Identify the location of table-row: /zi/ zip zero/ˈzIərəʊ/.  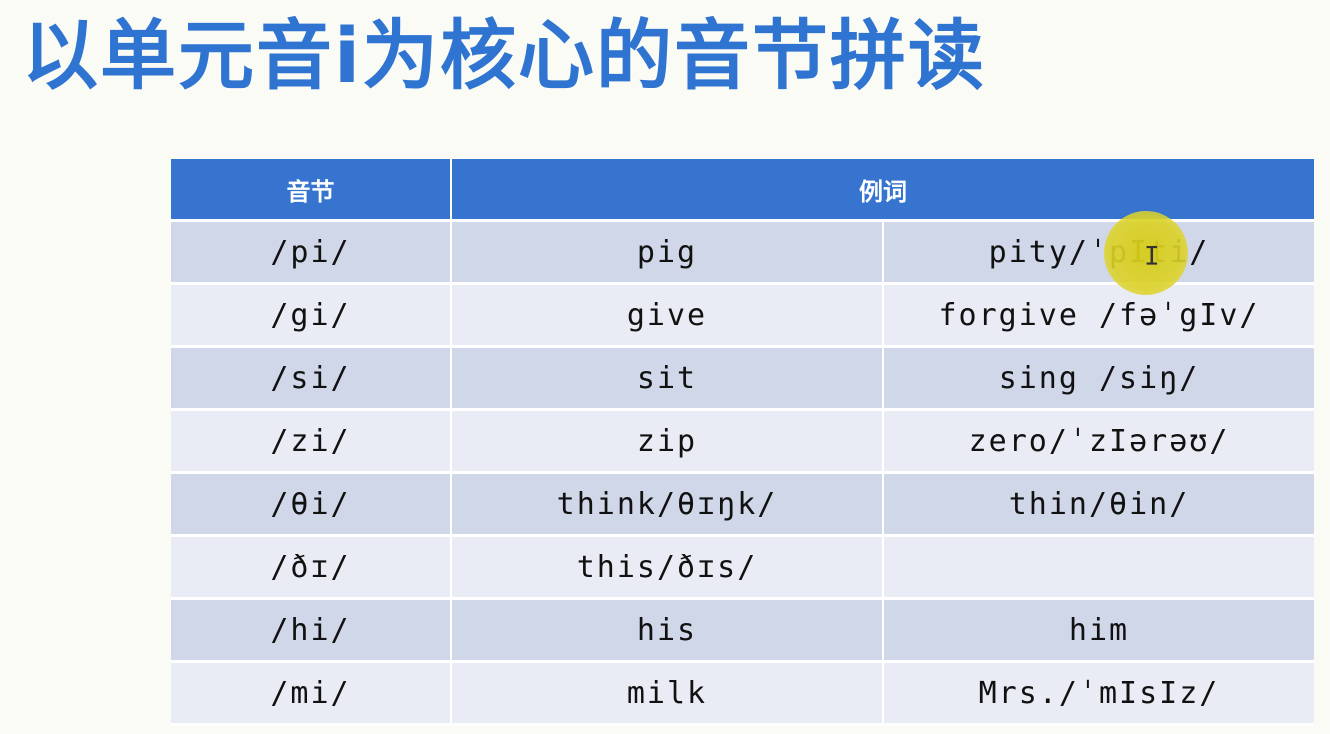
(742, 441).